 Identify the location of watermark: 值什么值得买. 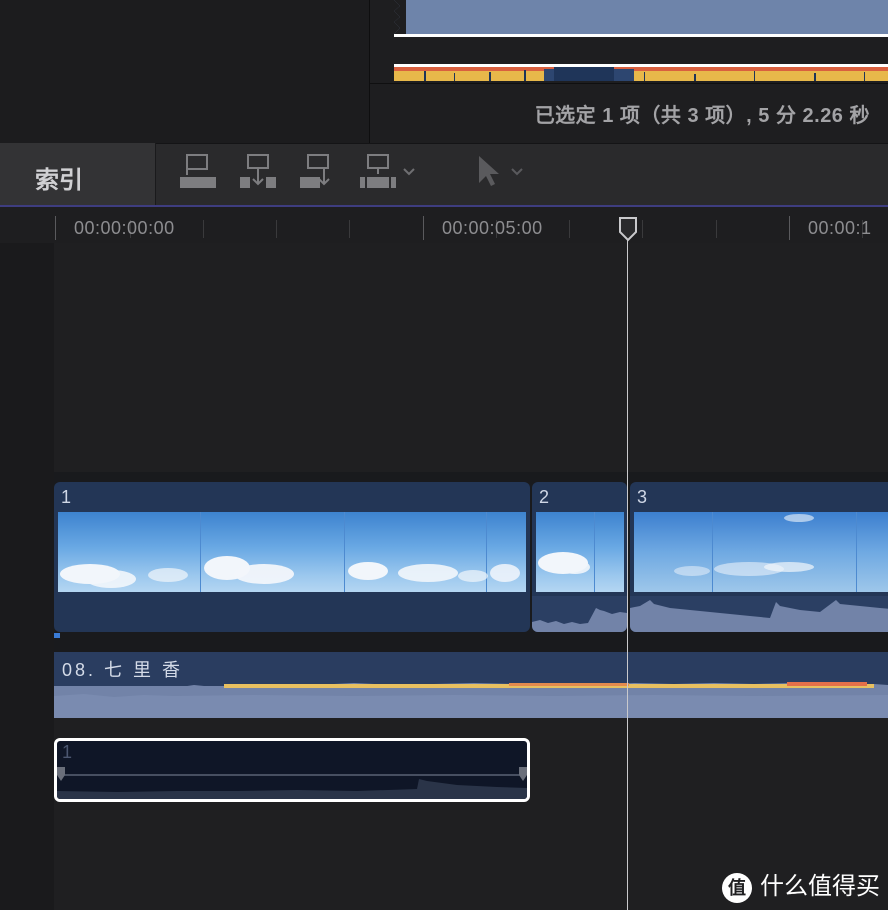
(801, 884).